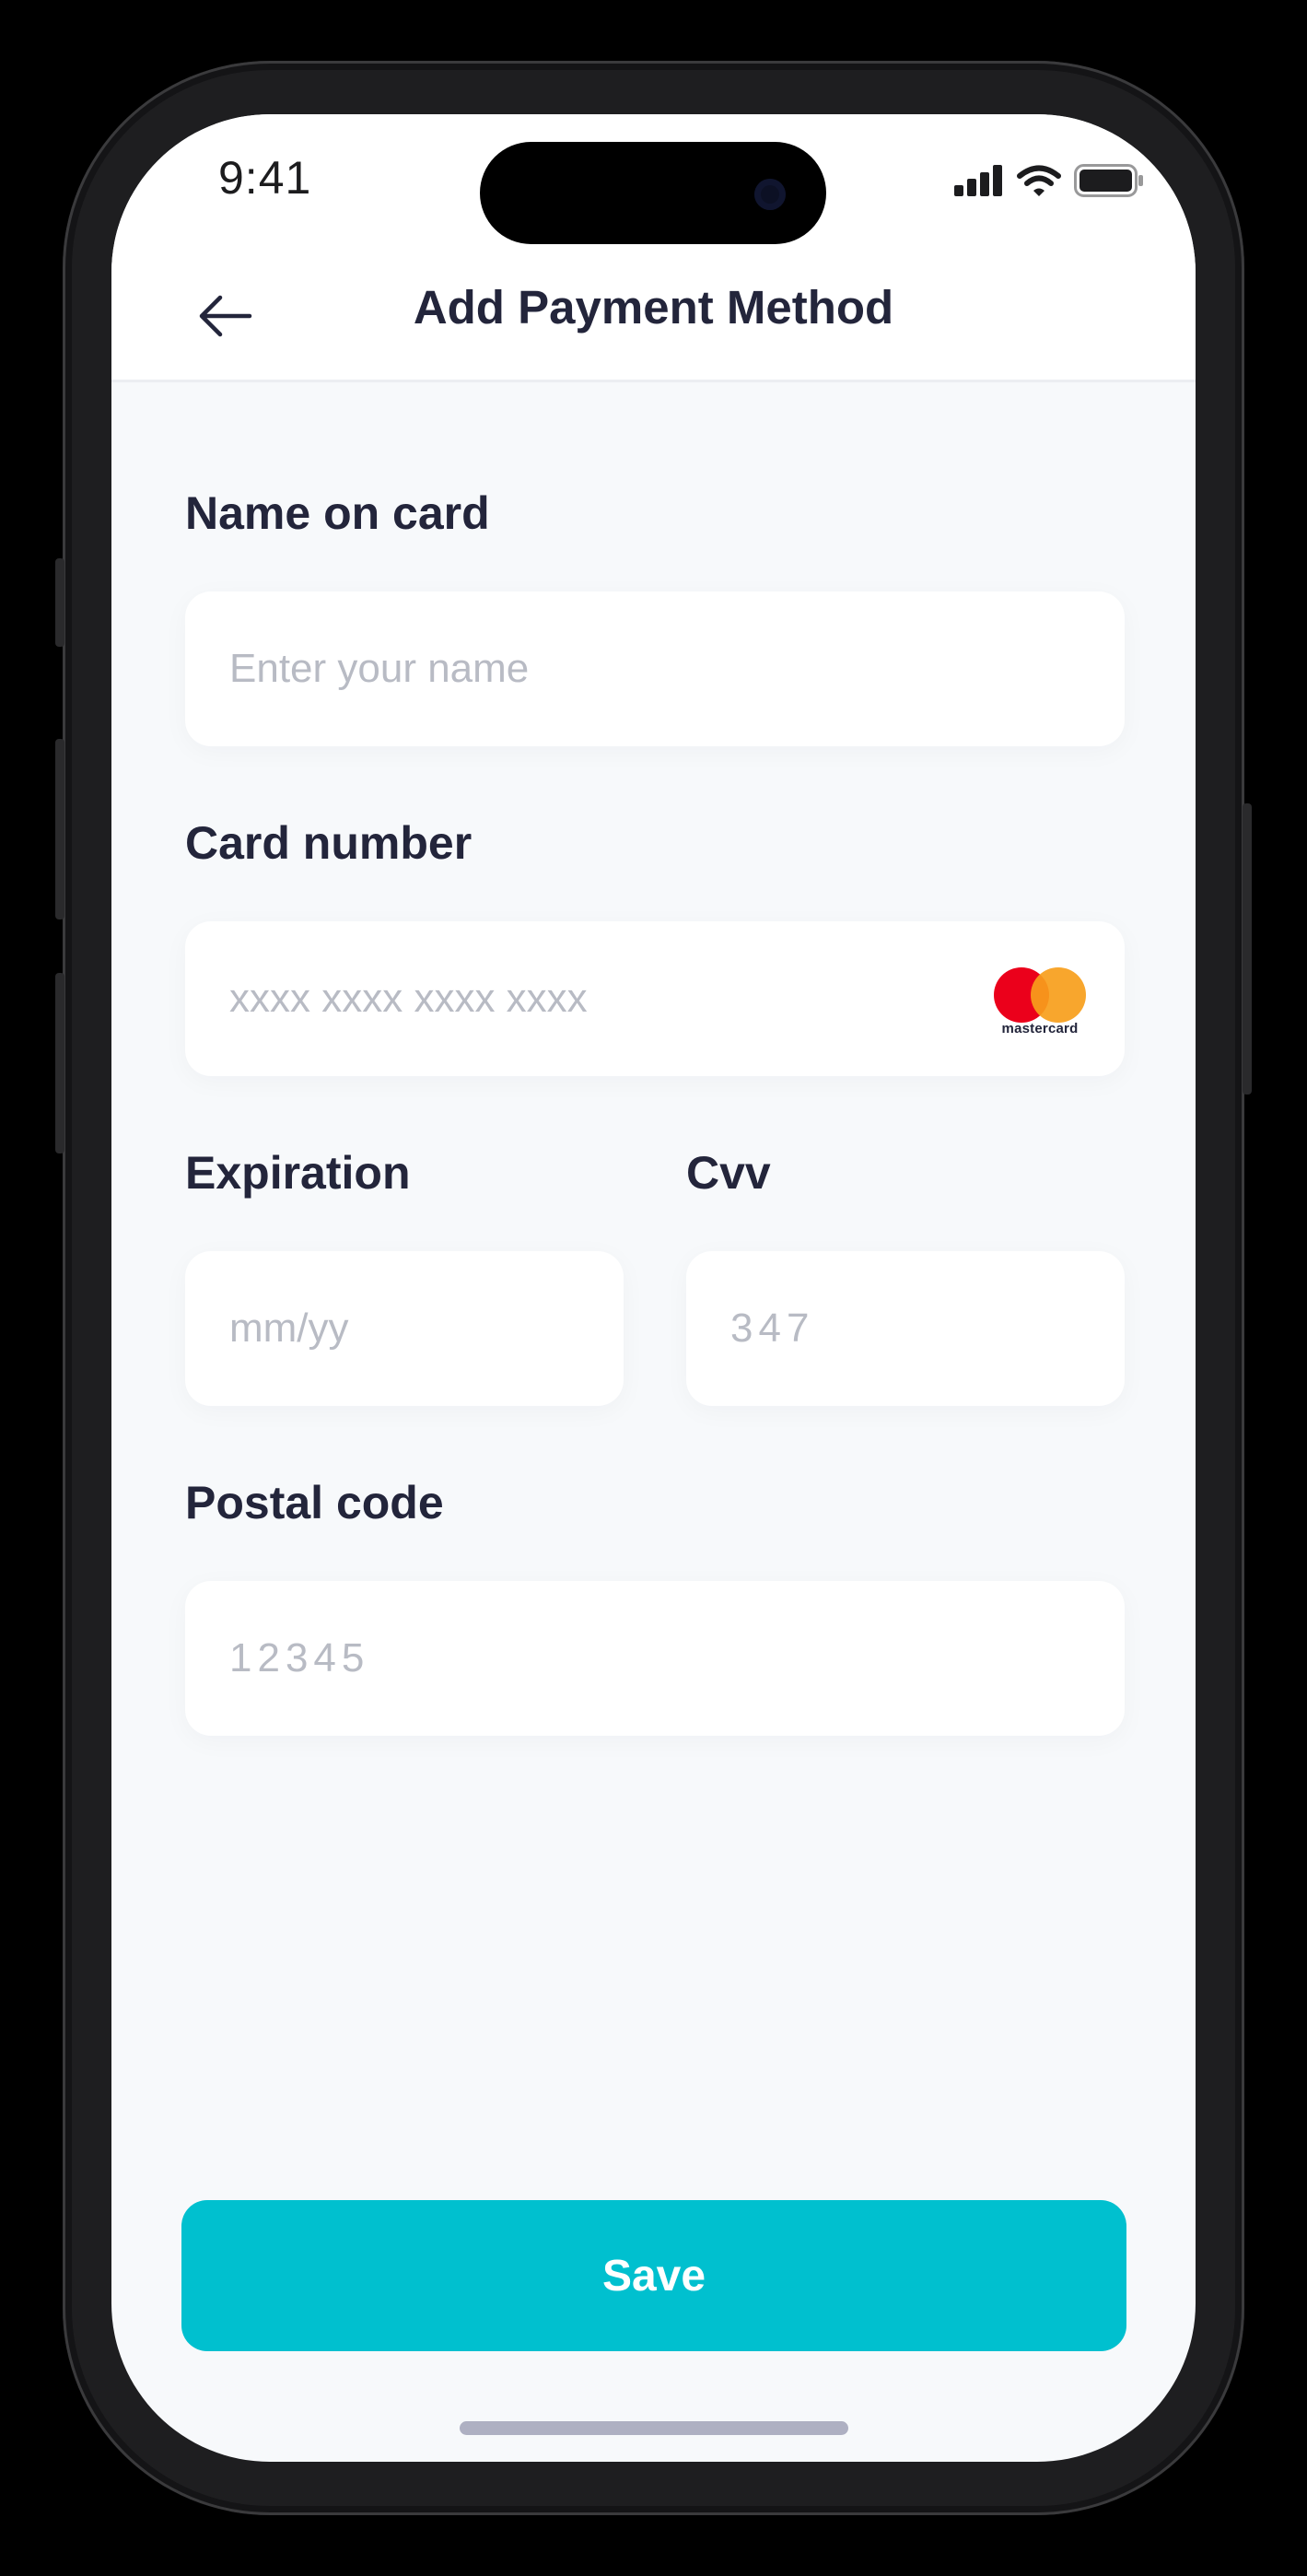  What do you see at coordinates (653, 2275) in the screenshot?
I see `save-button: Save` at bounding box center [653, 2275].